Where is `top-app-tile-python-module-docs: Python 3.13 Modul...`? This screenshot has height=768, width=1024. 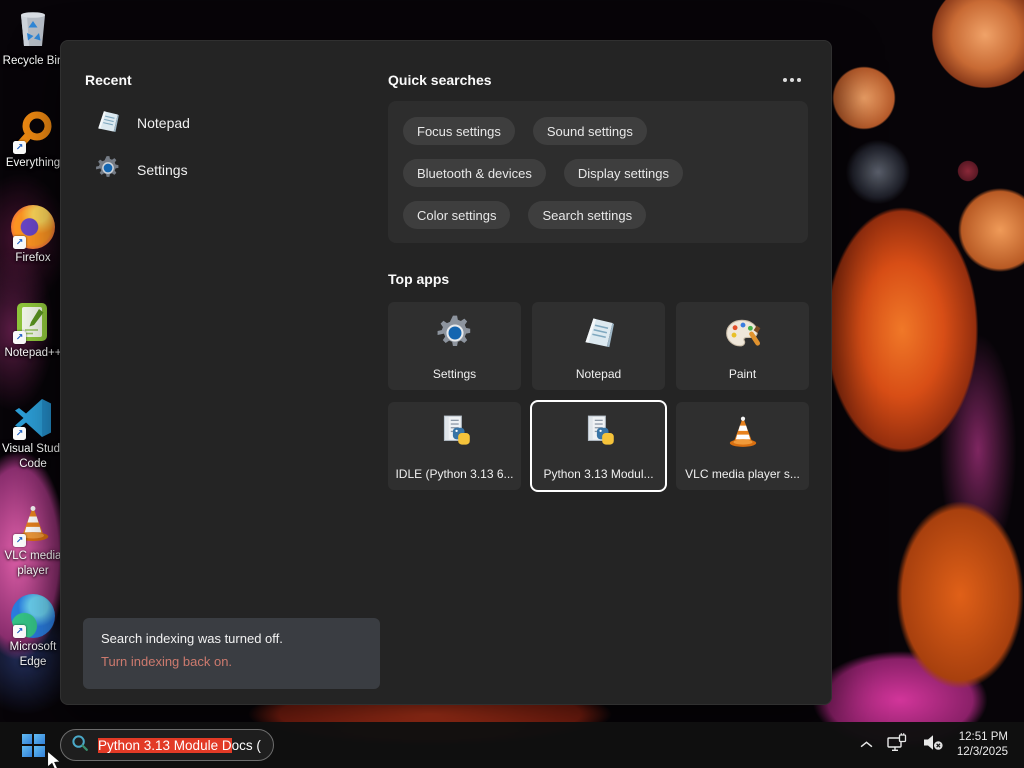 top-app-tile-python-module-docs: Python 3.13 Modul... is located at coordinates (598, 446).